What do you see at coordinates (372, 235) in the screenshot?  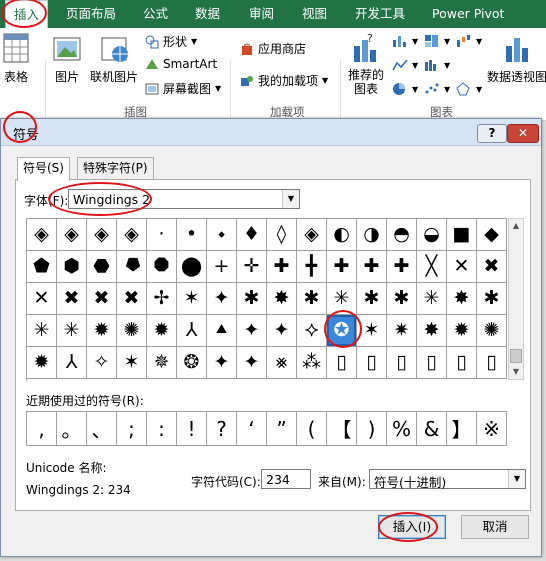 I see `symbol-cell: ◑` at bounding box center [372, 235].